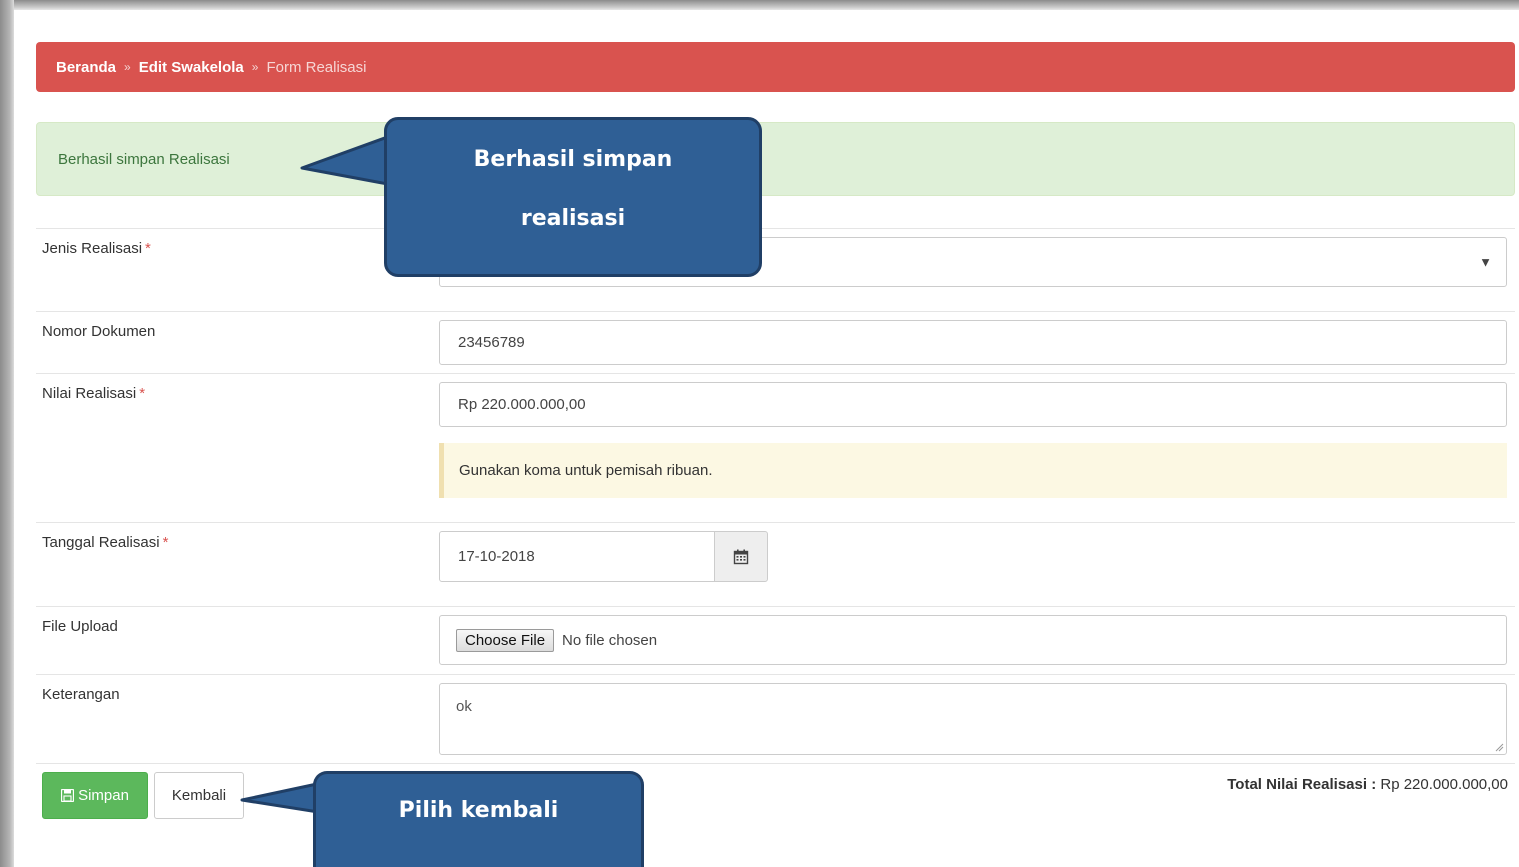 Image resolution: width=1519 pixels, height=867 pixels. I want to click on callout-pilih-kembali: Pilih kembali, so click(478, 819).